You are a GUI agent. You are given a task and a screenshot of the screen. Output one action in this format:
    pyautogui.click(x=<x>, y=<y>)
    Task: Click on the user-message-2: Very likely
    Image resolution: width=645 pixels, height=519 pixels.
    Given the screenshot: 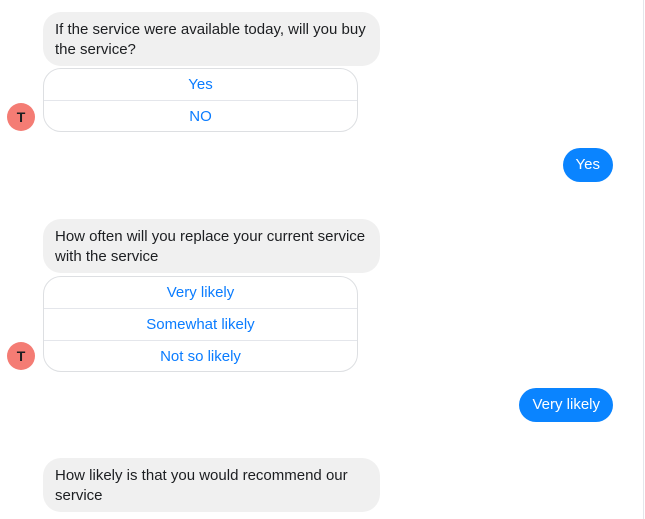 What is the action you would take?
    pyautogui.click(x=566, y=405)
    